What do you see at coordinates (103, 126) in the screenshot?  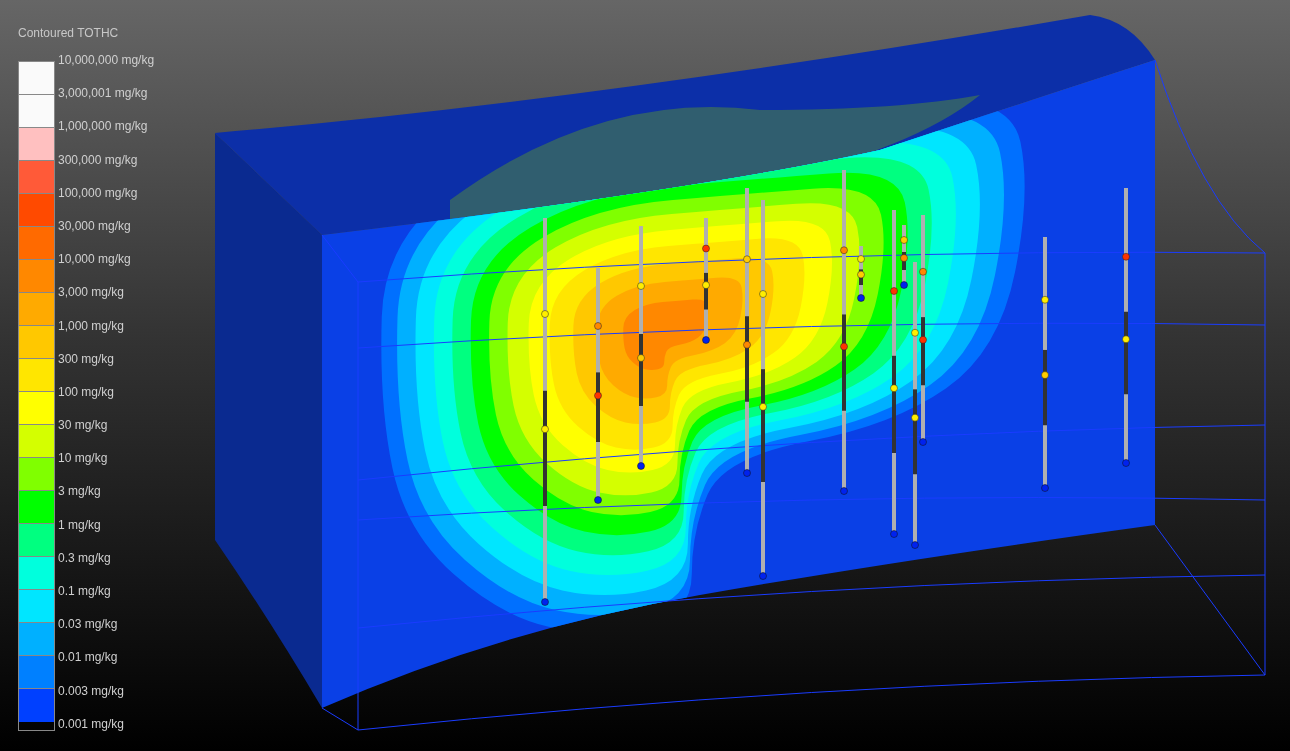 I see `legend-label: 1,000,000 mg/kg` at bounding box center [103, 126].